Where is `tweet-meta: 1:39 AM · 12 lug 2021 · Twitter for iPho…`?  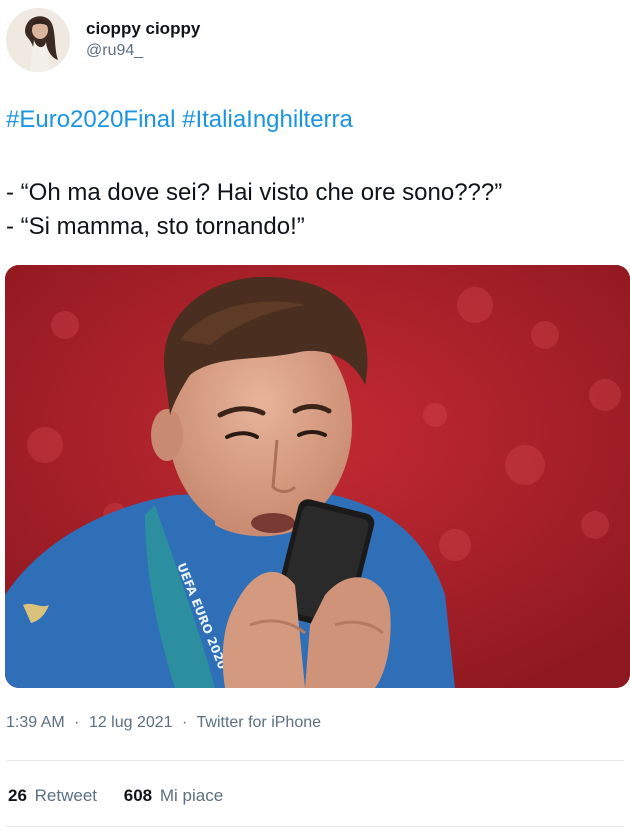
tweet-meta: 1:39 AM · 12 lug 2021 · Twitter for iPho… is located at coordinates (163, 723).